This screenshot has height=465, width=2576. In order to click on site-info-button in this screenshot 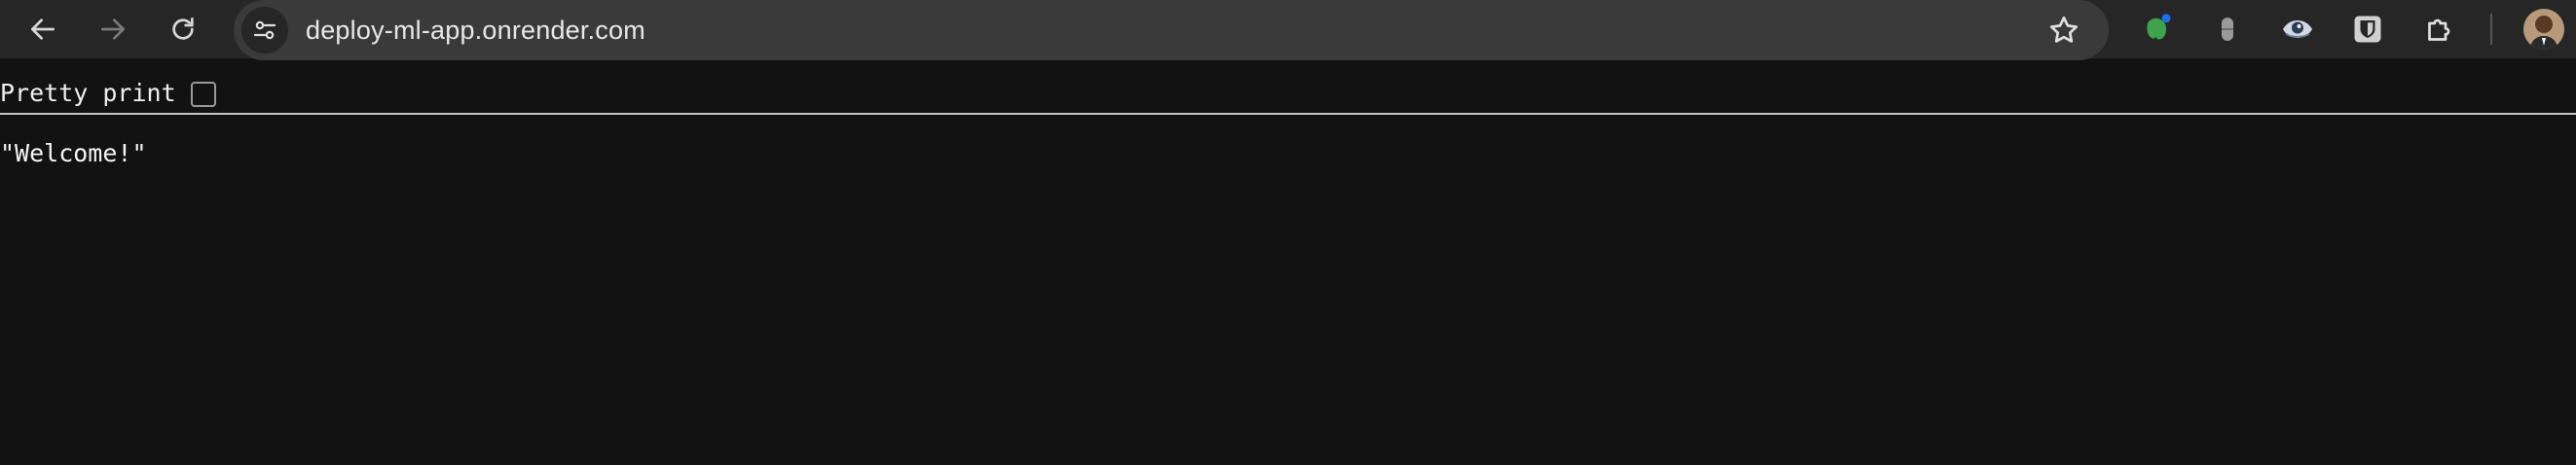, I will do `click(264, 30)`.